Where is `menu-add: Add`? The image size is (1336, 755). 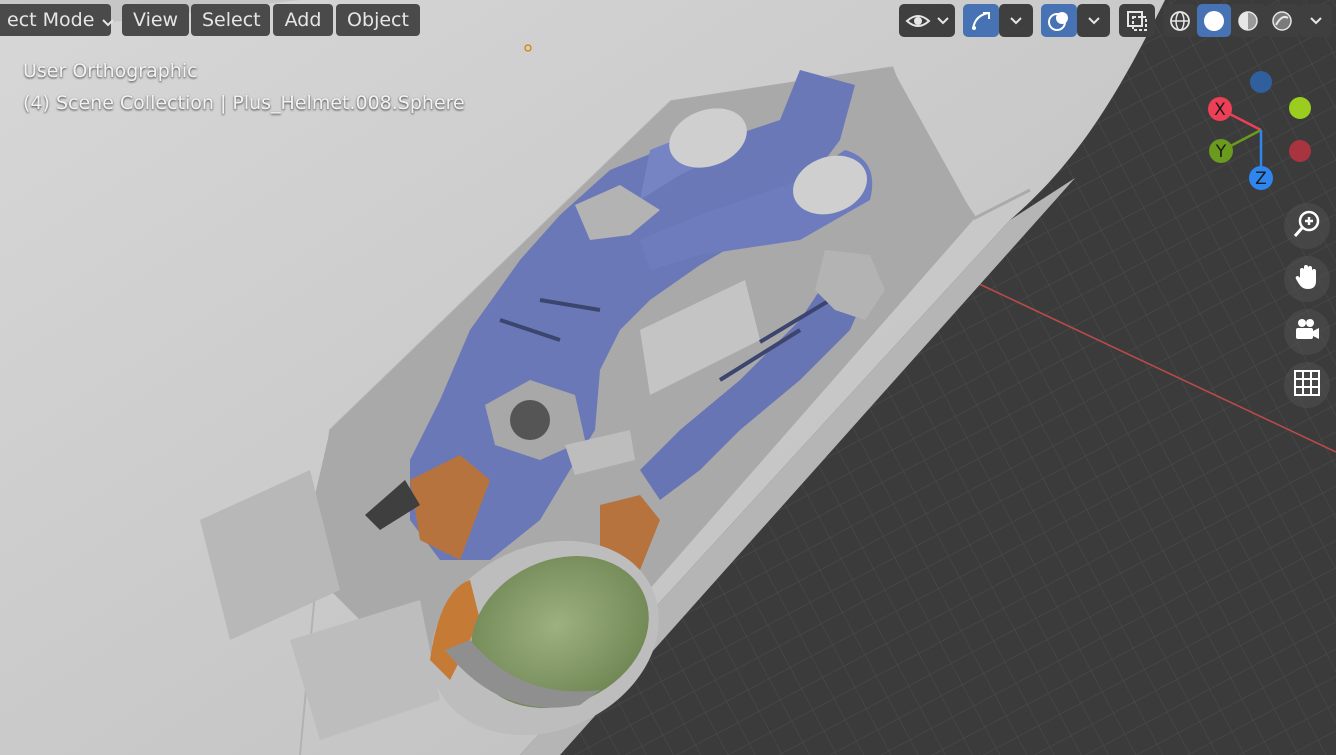 menu-add: Add is located at coordinates (303, 20).